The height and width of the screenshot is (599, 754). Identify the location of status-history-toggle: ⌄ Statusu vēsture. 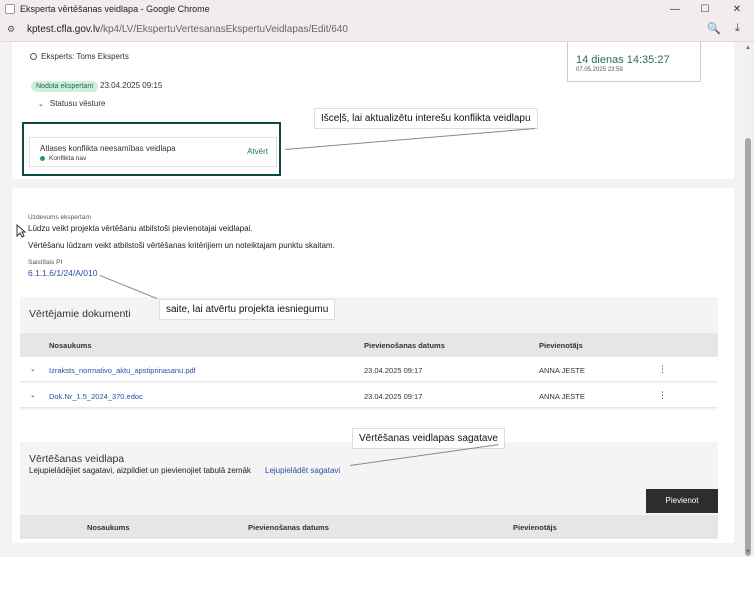
(71, 103).